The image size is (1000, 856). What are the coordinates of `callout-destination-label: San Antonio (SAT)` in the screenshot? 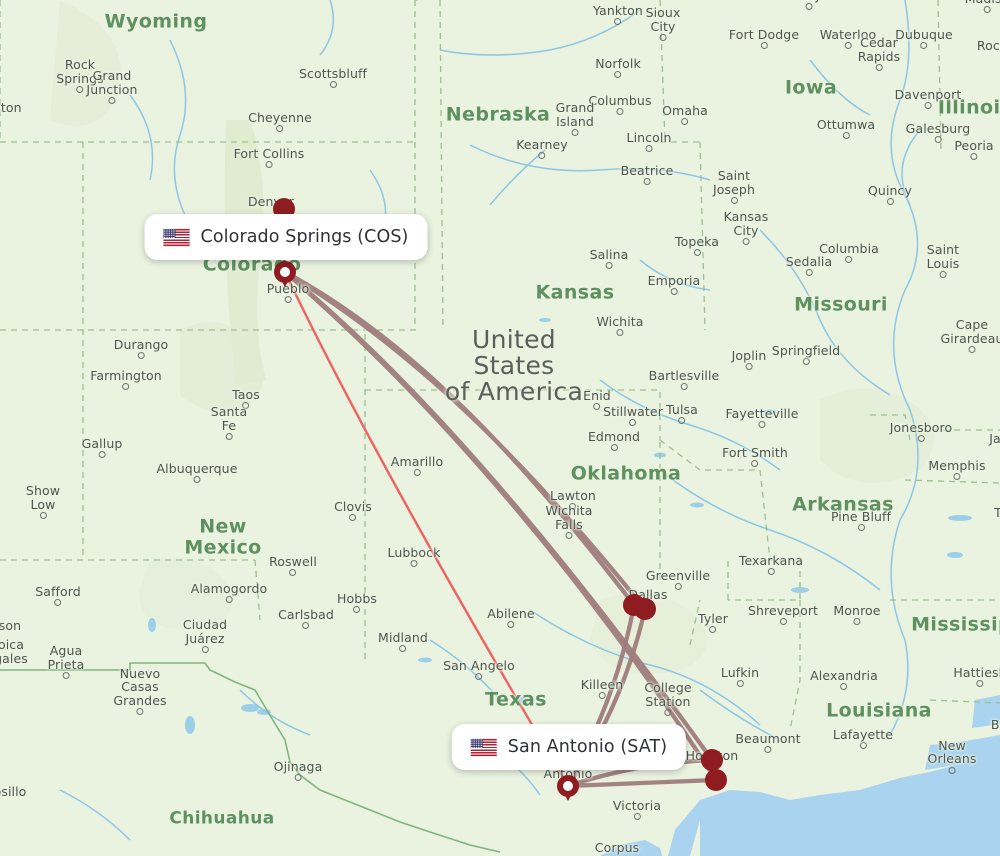 It's located at (587, 747).